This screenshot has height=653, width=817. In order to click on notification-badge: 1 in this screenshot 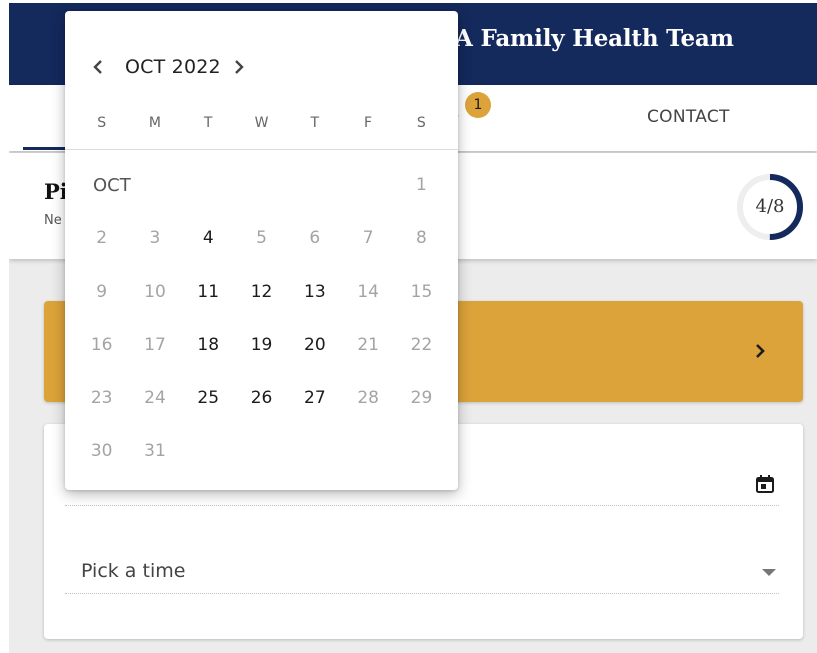, I will do `click(478, 105)`.